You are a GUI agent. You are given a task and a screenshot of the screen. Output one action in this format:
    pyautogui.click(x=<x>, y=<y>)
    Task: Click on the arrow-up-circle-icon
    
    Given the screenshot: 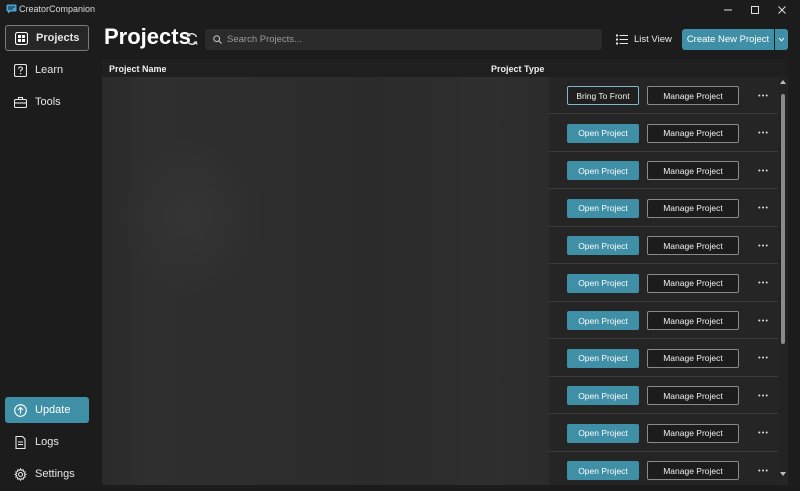 What is the action you would take?
    pyautogui.click(x=20, y=410)
    